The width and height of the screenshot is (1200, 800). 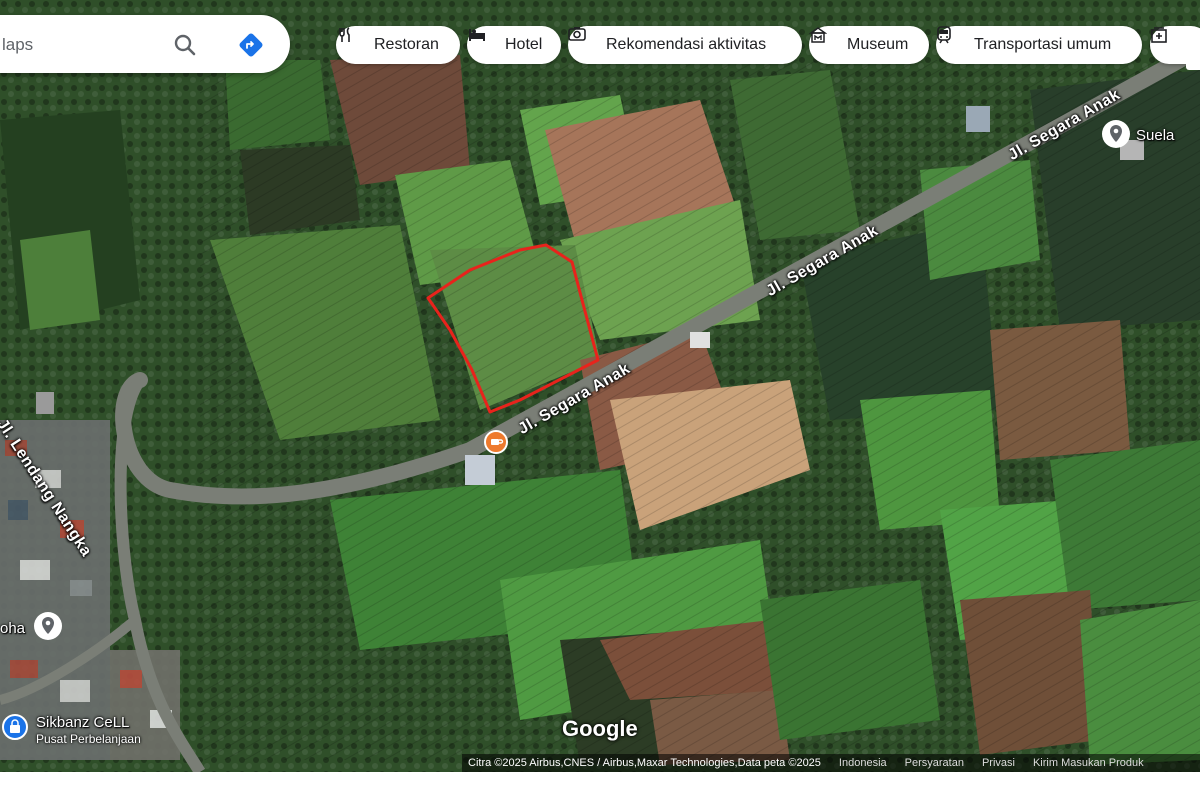 I want to click on place-marker-suela, so click(x=1116, y=134).